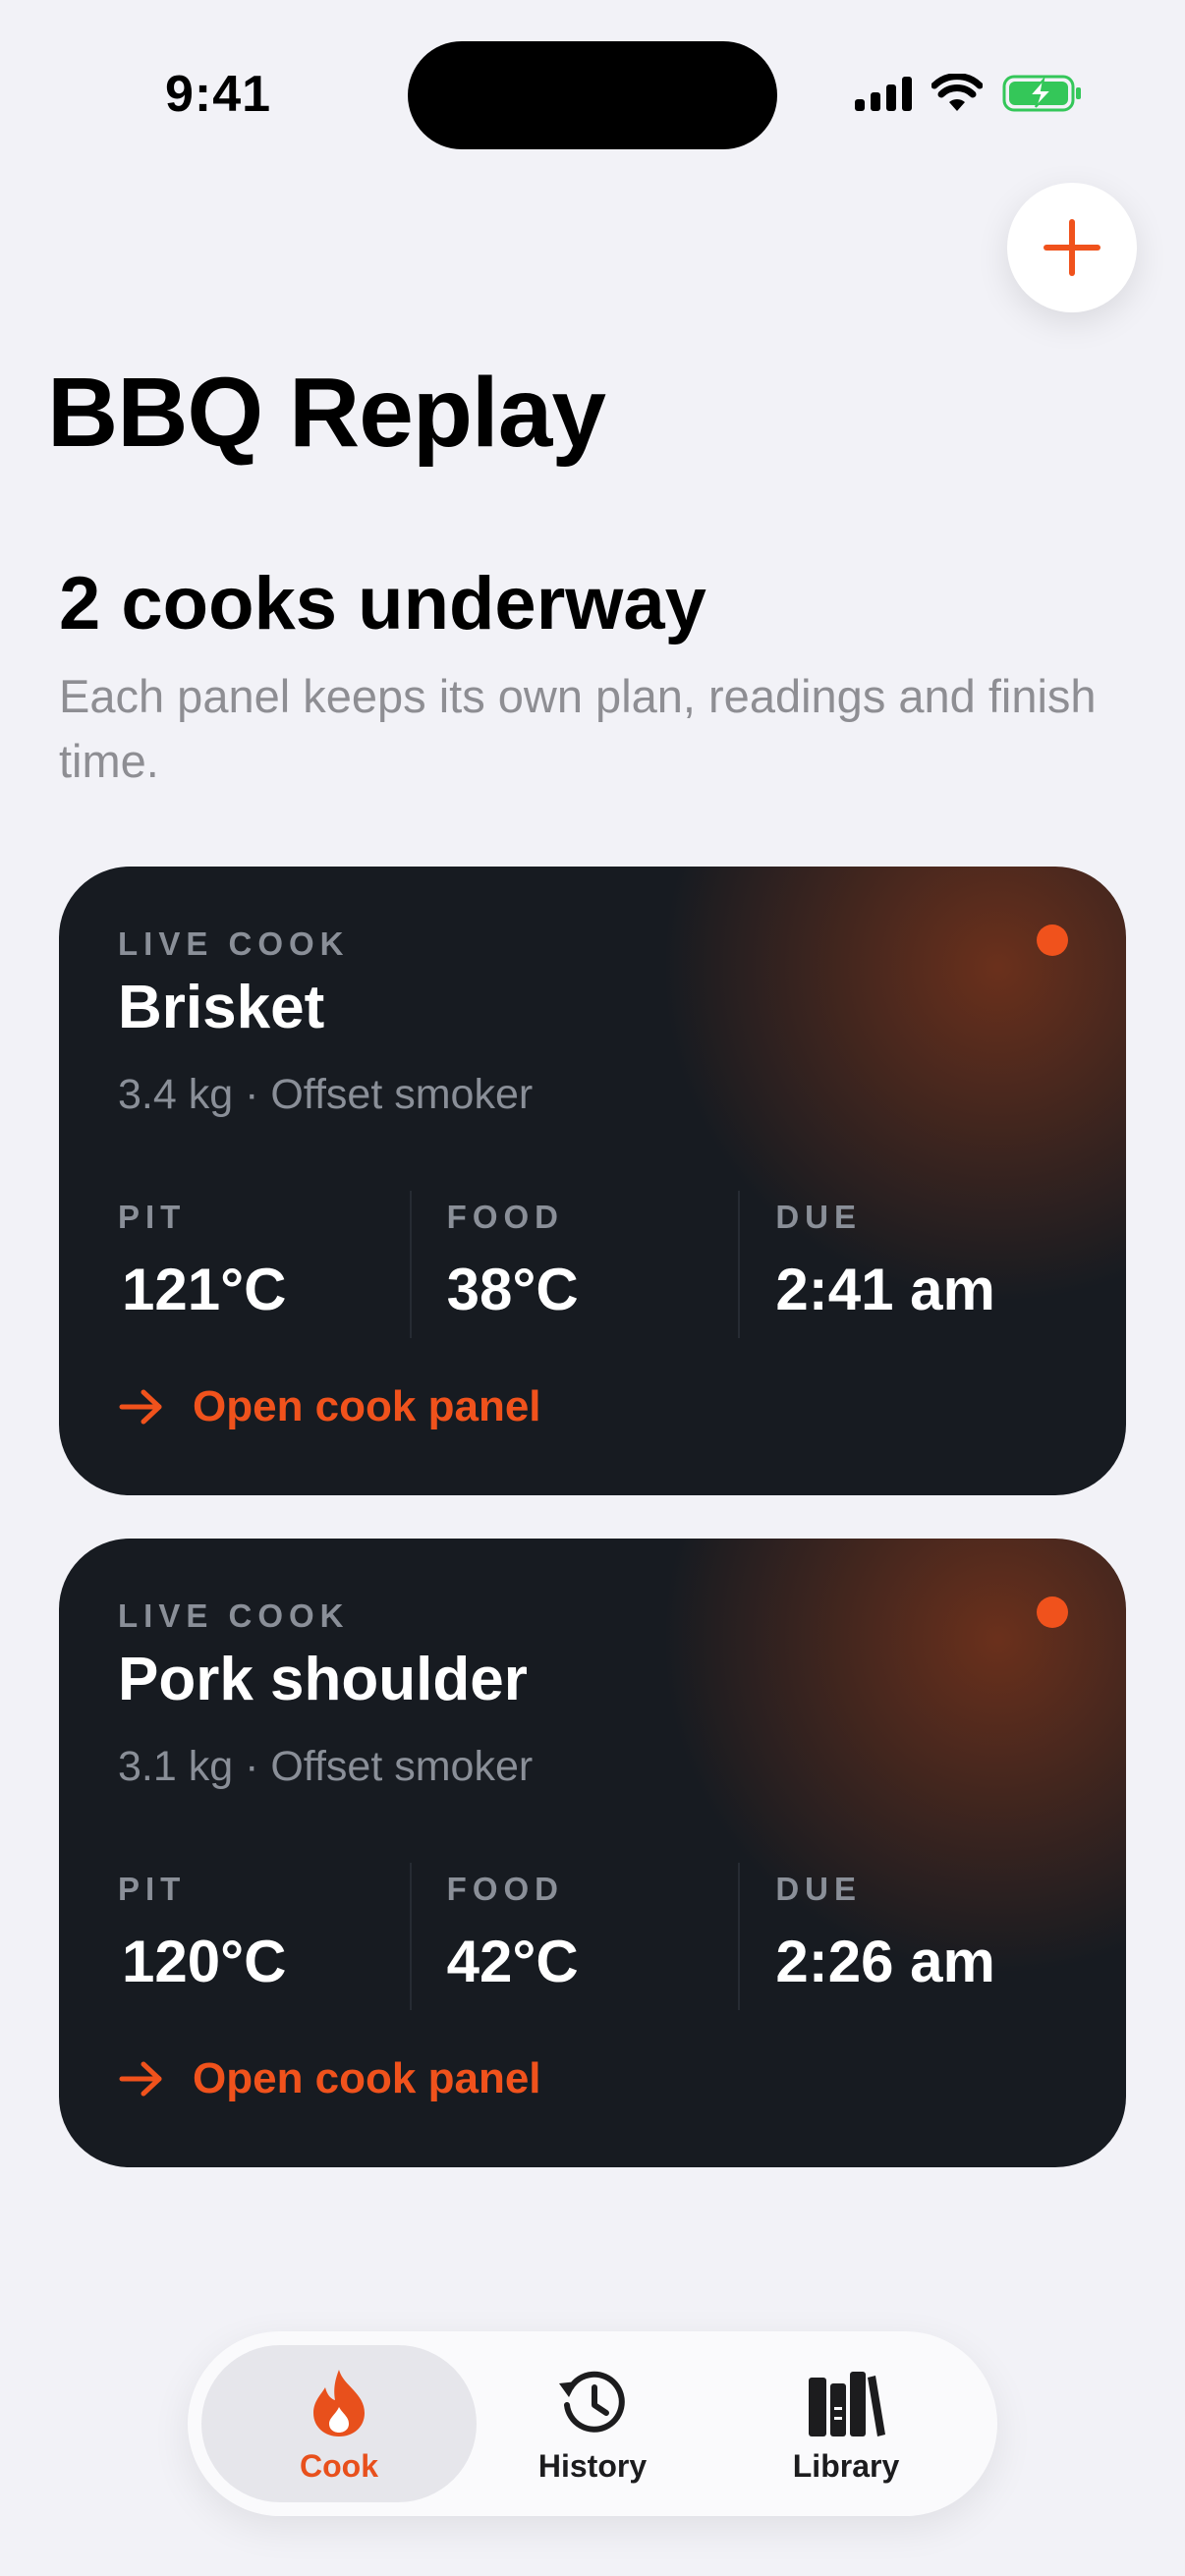 This screenshot has width=1185, height=2576. I want to click on wifi-icon, so click(957, 92).